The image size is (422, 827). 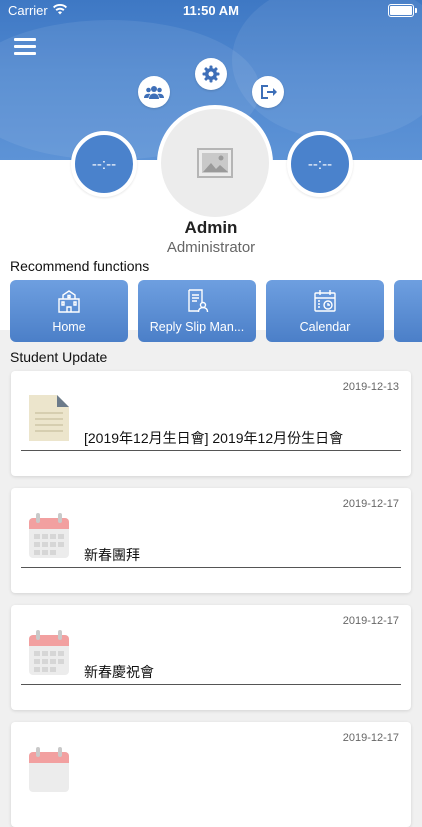 I want to click on recommend-functions-list: Home Reply Slip Man... Calendar, so click(x=216, y=311).